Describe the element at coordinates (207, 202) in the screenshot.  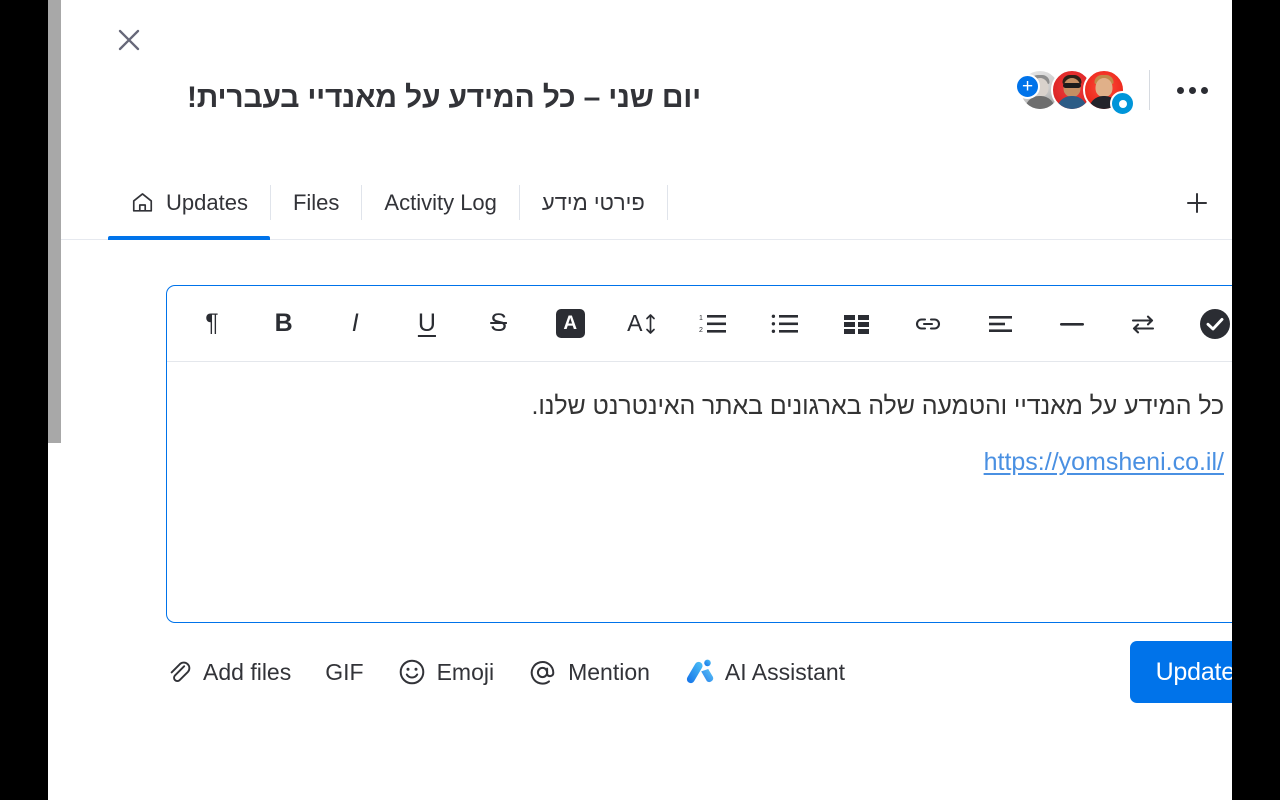
I see `tab-label: Updates` at that location.